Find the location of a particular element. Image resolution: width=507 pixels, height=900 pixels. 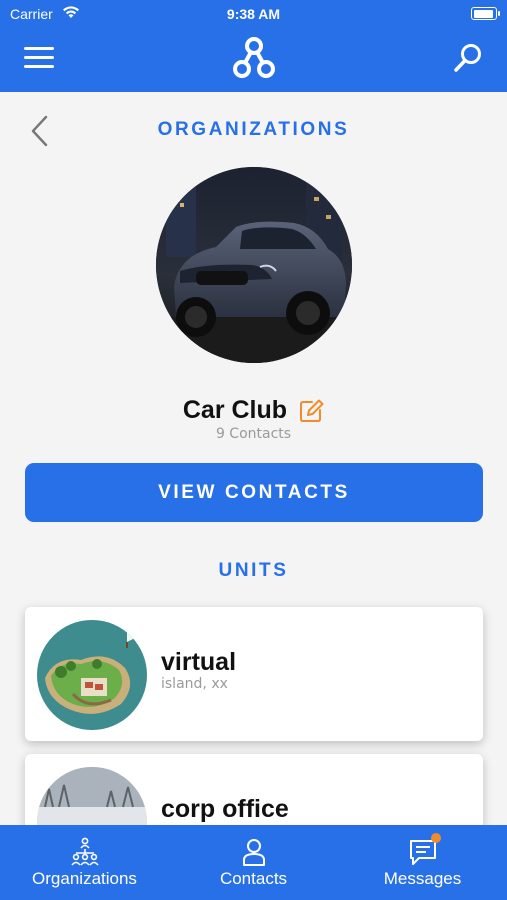

organization-name: Car Club is located at coordinates (235, 410).